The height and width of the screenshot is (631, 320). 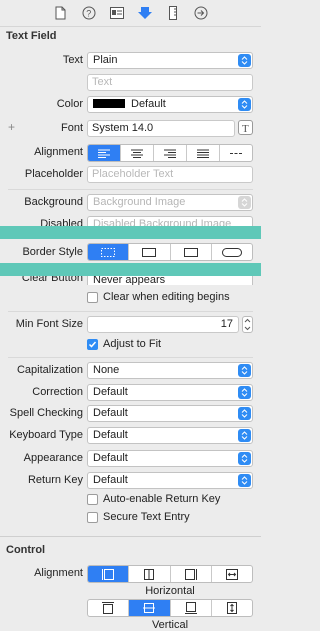 I want to click on row-clear-editing: Clear when editing begins, so click(x=130, y=299).